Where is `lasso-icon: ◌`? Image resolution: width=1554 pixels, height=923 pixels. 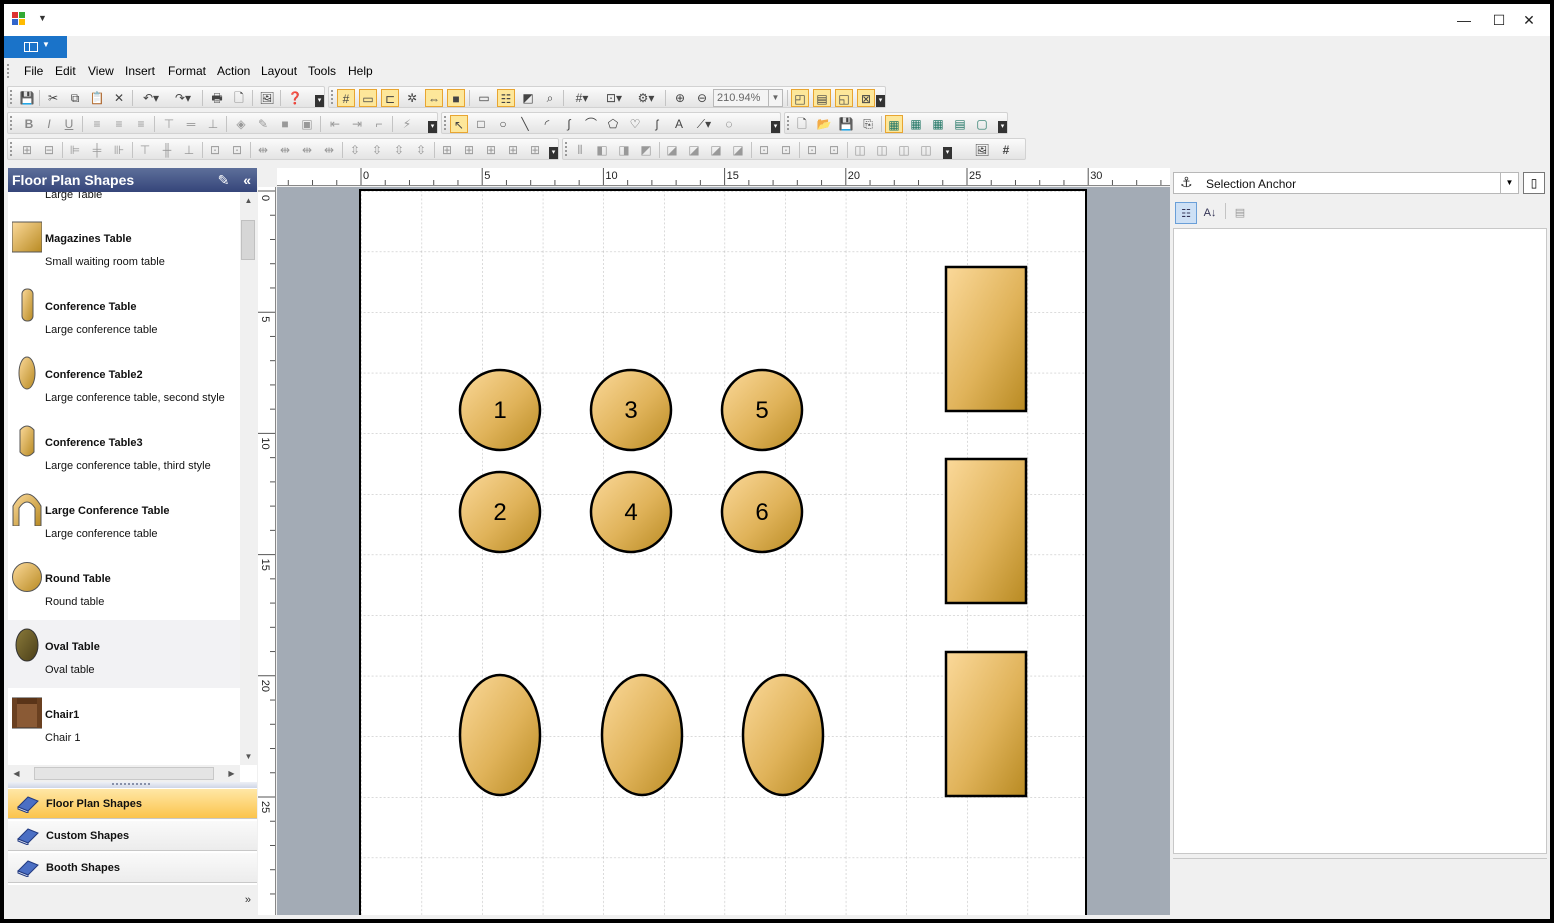
lasso-icon: ◌ is located at coordinates (729, 124).